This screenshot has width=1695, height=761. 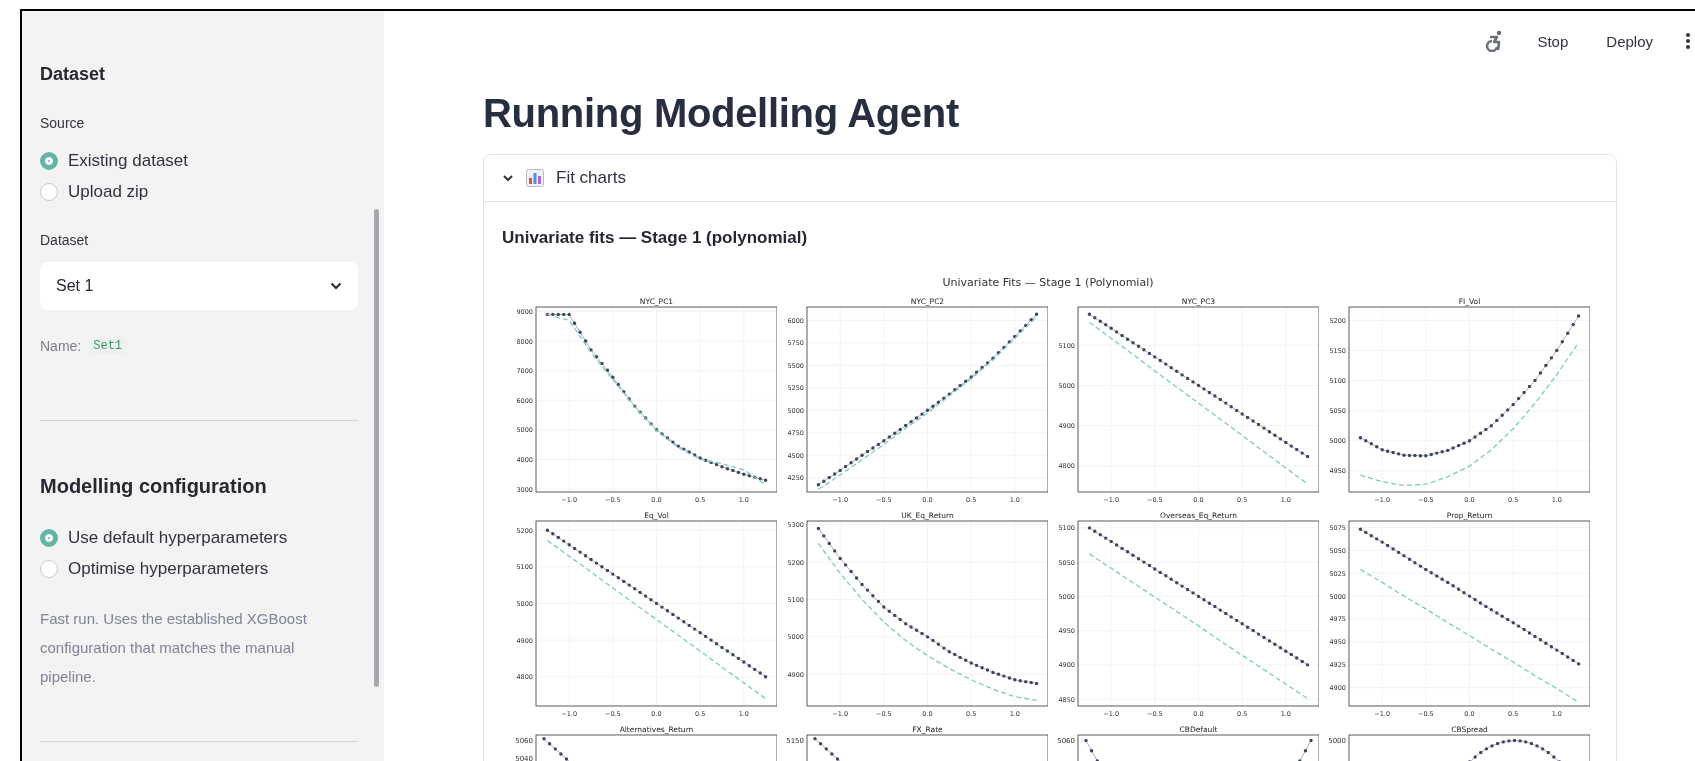 I want to click on bar-chart-icon, so click(x=535, y=178).